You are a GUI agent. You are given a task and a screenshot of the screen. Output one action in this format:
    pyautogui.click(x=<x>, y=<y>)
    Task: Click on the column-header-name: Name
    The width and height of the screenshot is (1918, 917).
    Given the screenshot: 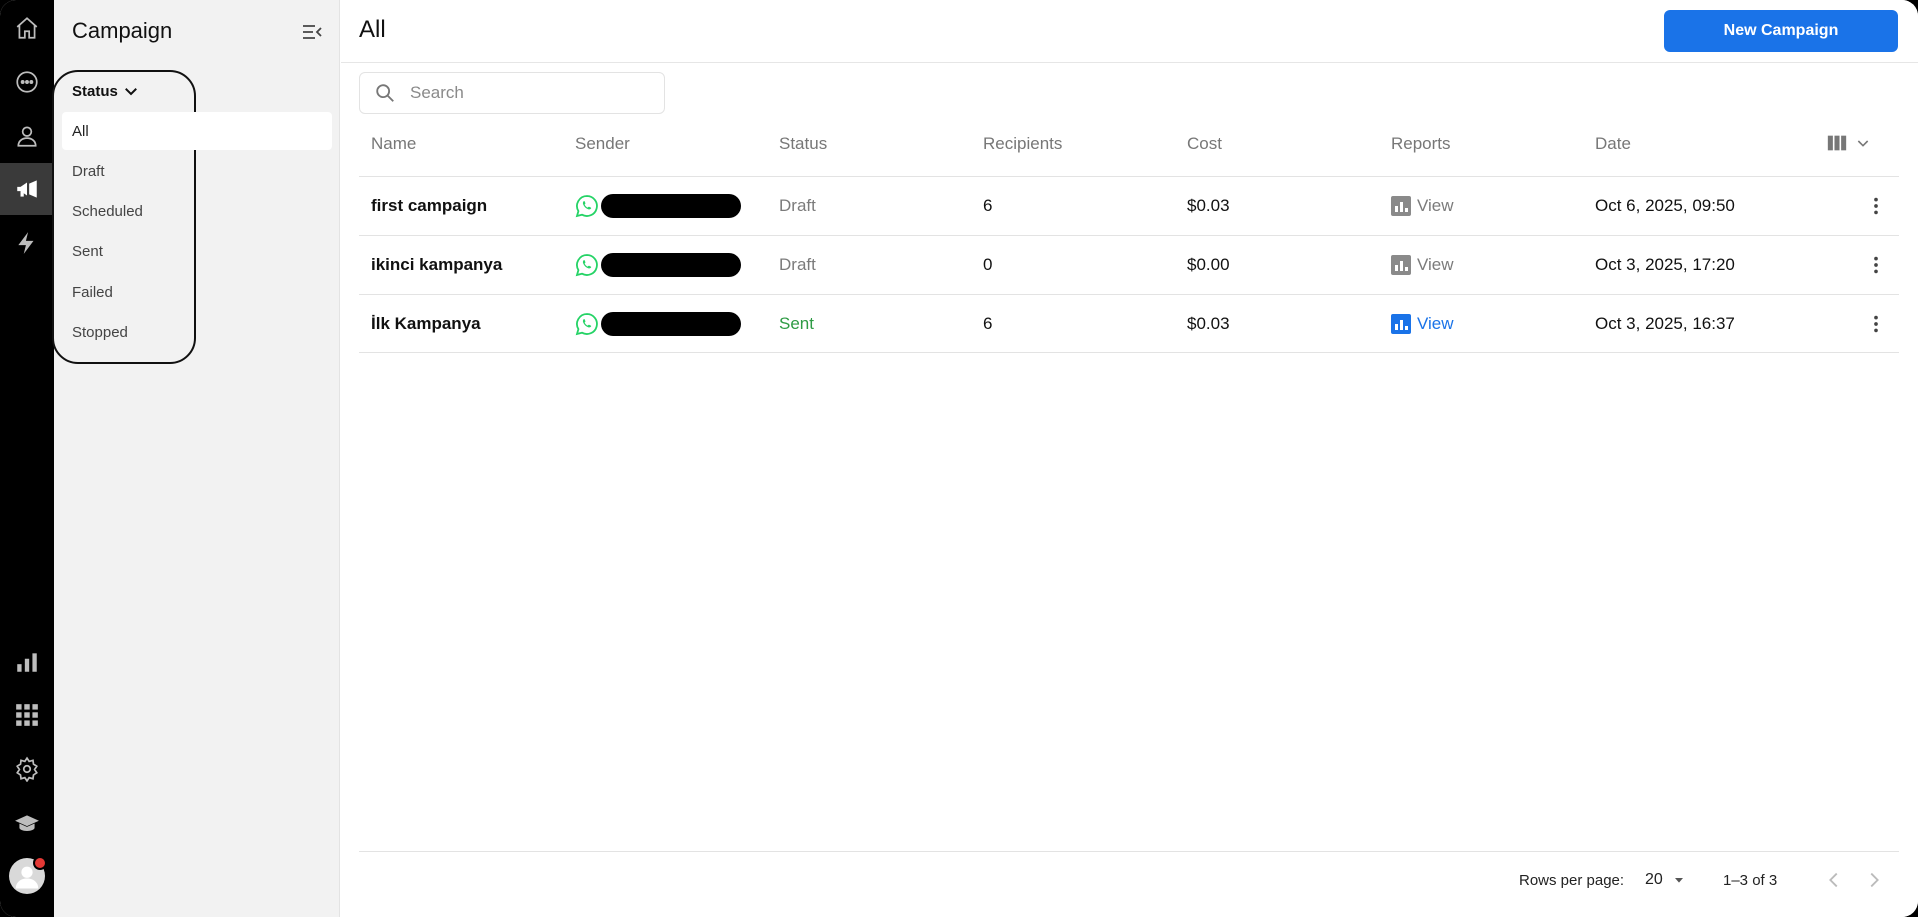 What is the action you would take?
    pyautogui.click(x=393, y=144)
    